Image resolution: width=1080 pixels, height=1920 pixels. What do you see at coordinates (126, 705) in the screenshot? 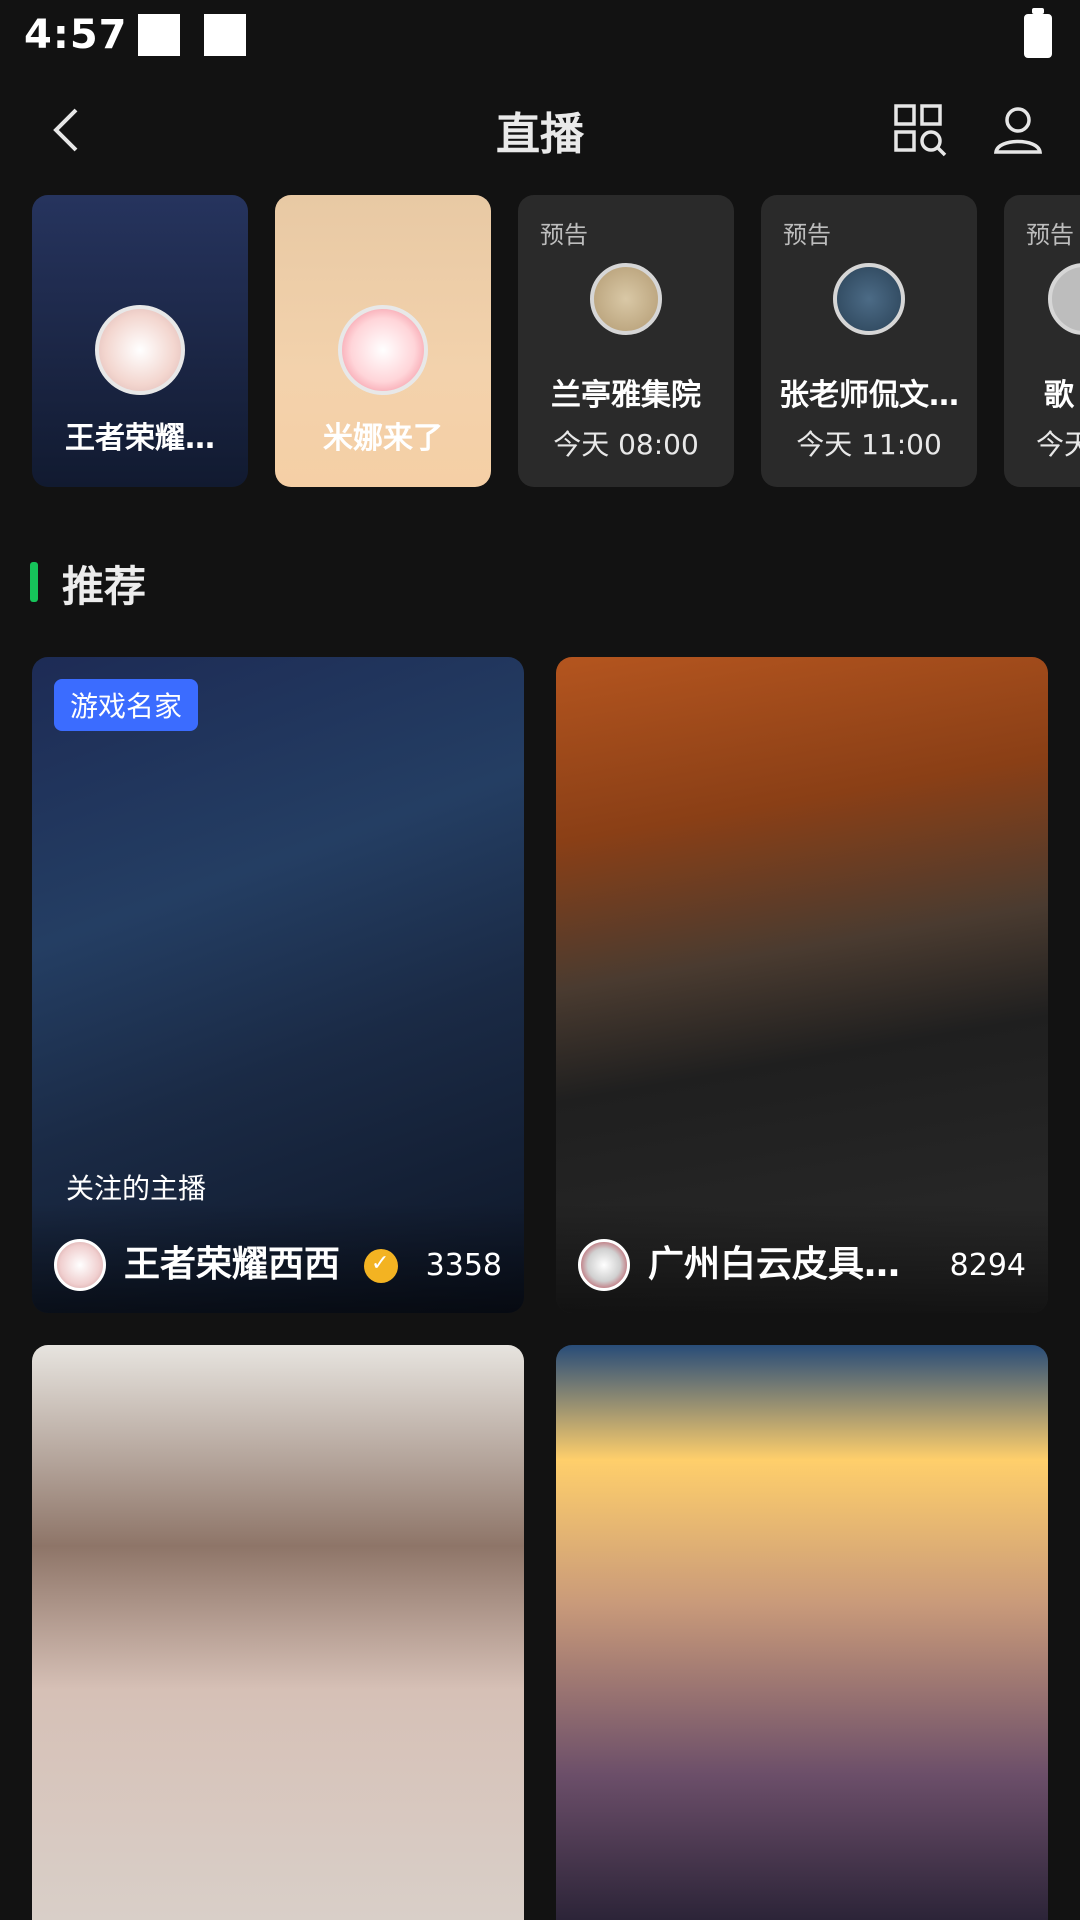
I see `category-badge: 游戏名家` at bounding box center [126, 705].